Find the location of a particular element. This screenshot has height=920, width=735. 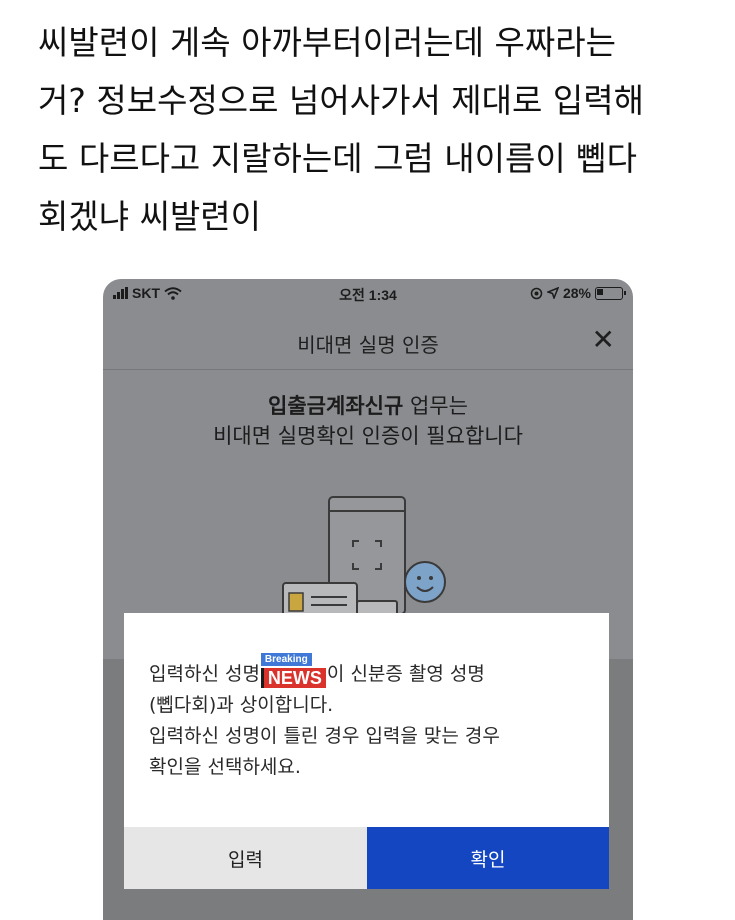

headline: 입출금계좌신규 업무는 비대면 실명확인 인증이 필요합니다 is located at coordinates (368, 421).